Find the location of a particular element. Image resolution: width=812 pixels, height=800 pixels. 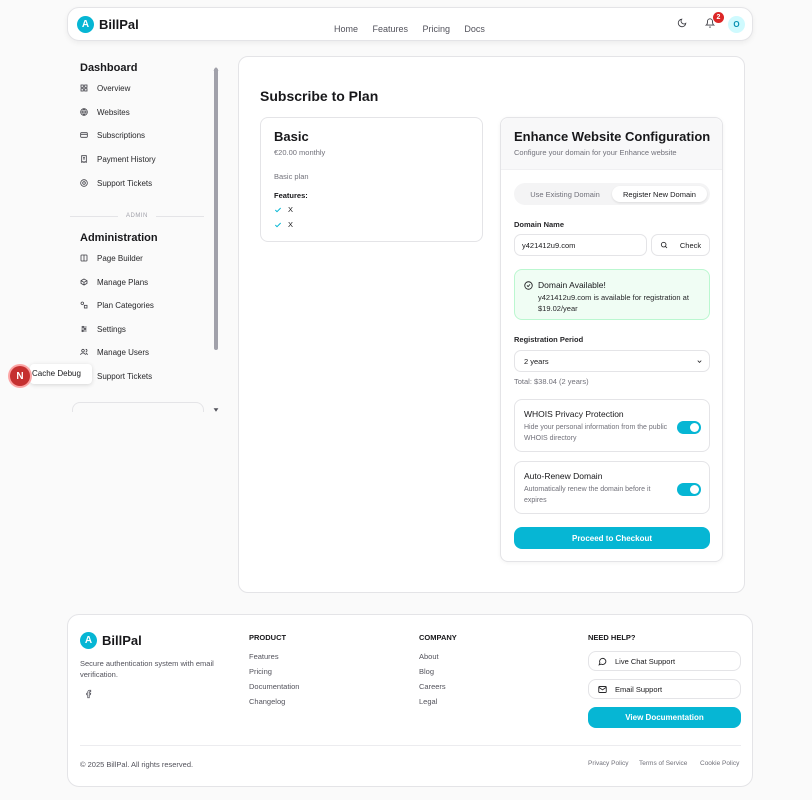

chat-bubble-icon is located at coordinates (602, 661).